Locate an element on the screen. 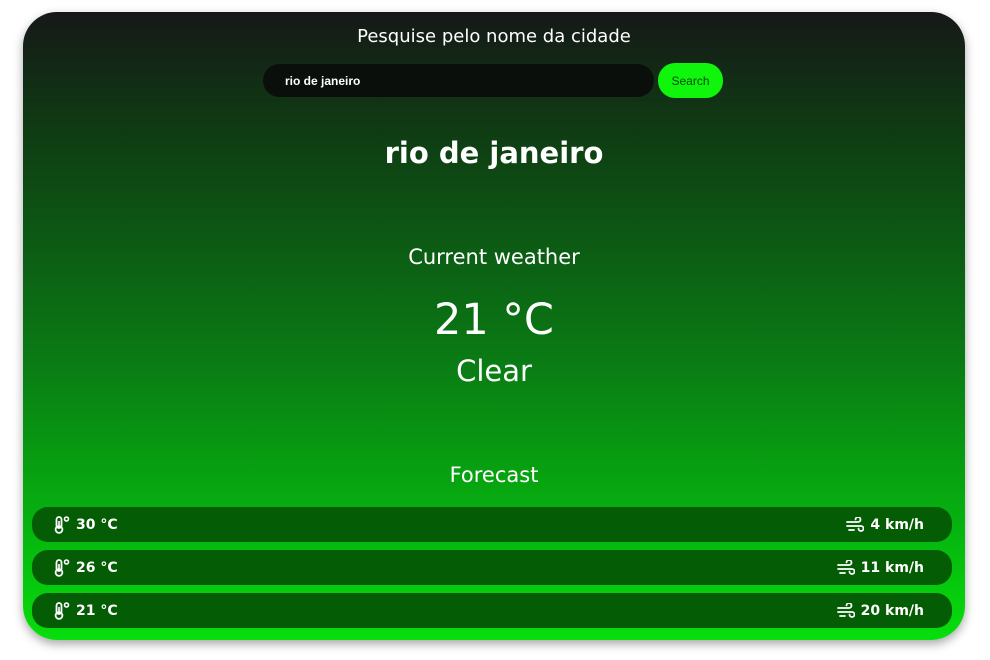 The image size is (990, 660). search-button: Search is located at coordinates (690, 80).